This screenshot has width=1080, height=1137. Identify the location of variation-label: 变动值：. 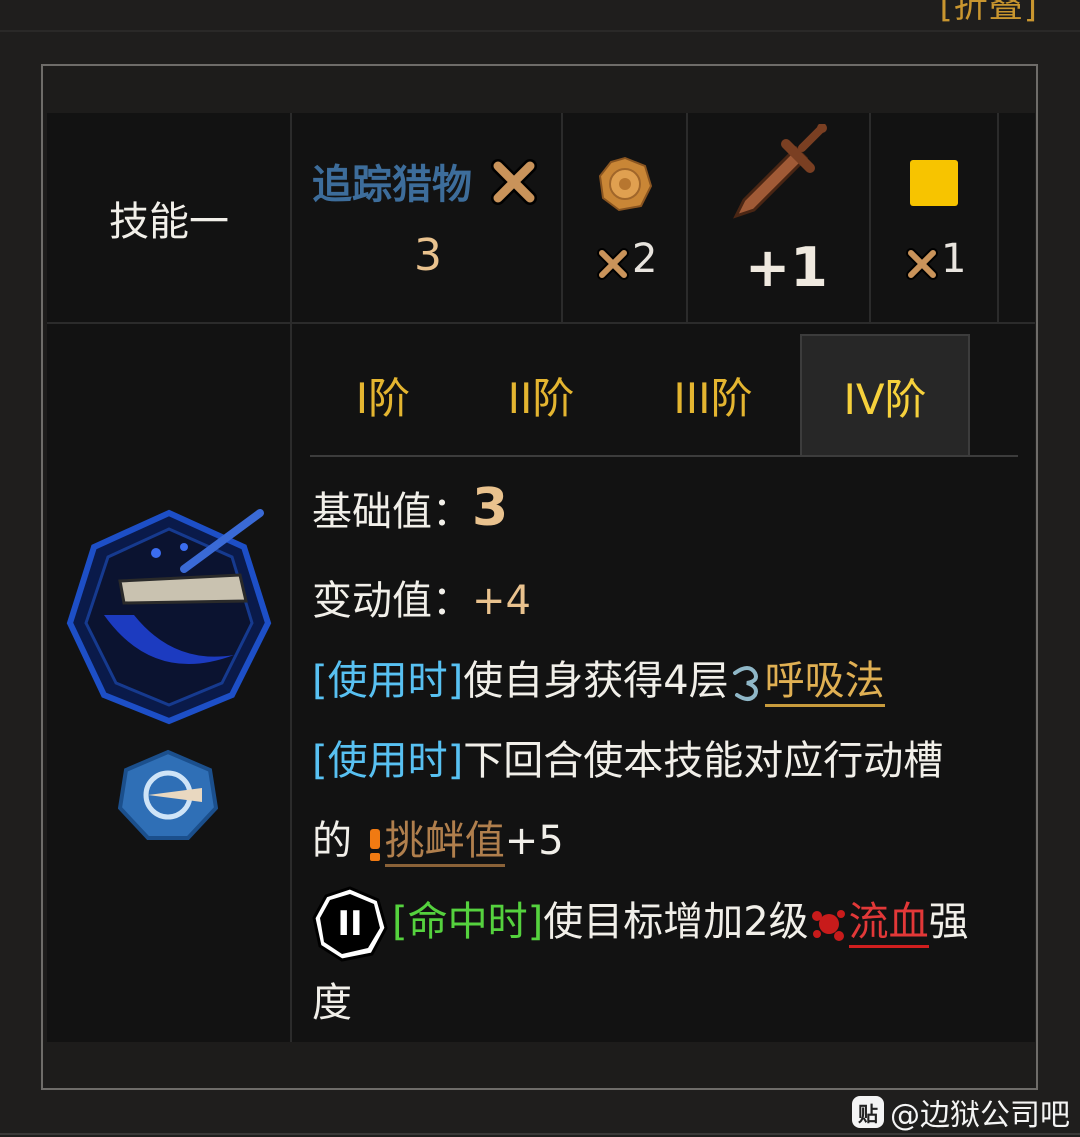
(392, 601).